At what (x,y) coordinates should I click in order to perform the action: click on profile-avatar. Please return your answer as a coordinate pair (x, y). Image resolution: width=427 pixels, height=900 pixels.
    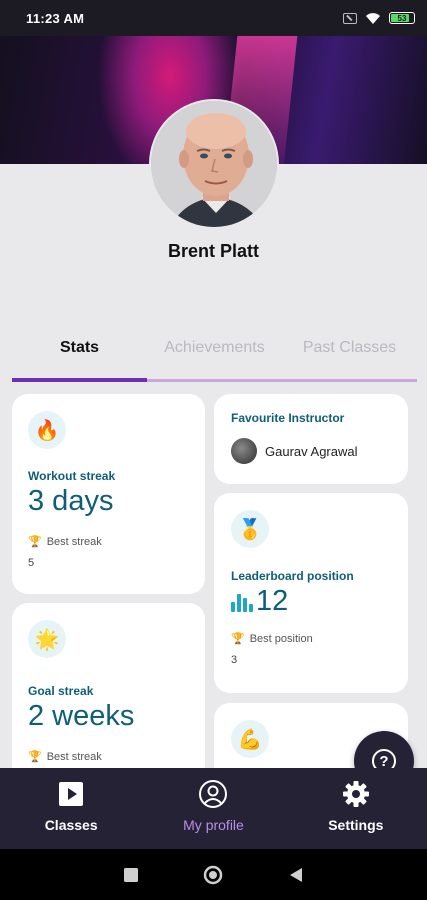
    Looking at the image, I should click on (214, 164).